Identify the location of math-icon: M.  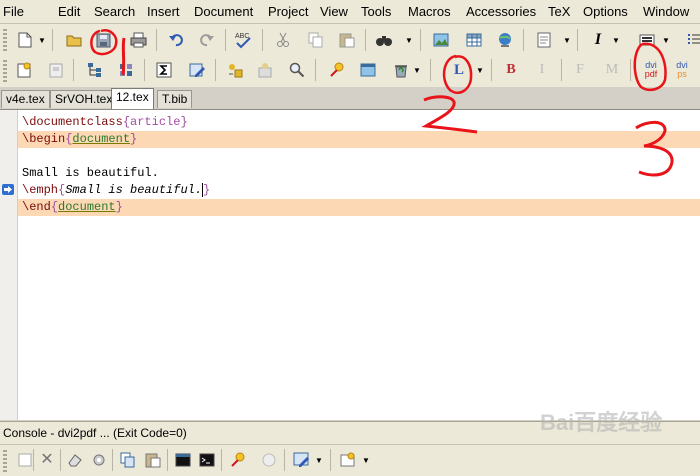
(612, 70).